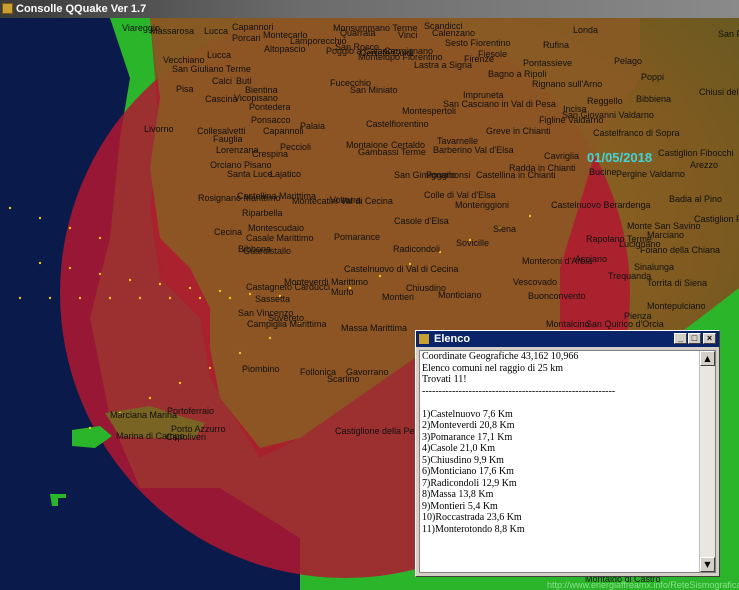 The image size is (739, 590). What do you see at coordinates (728, 34) in the screenshot?
I see `place-label: San Fi` at bounding box center [728, 34].